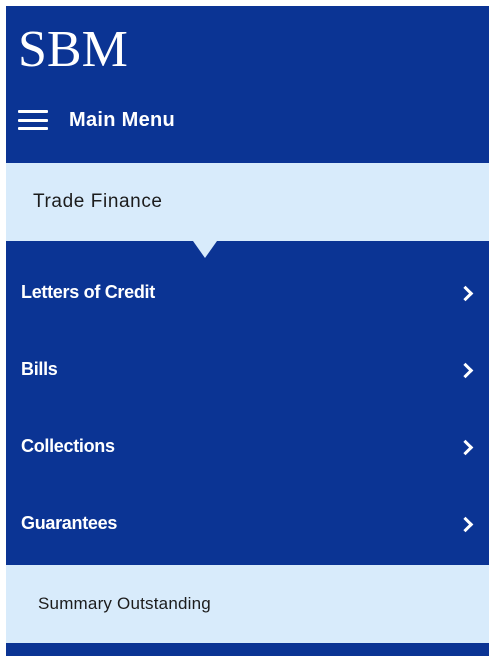  Describe the element at coordinates (98, 201) in the screenshot. I see `section-title: Trade Finance` at that location.